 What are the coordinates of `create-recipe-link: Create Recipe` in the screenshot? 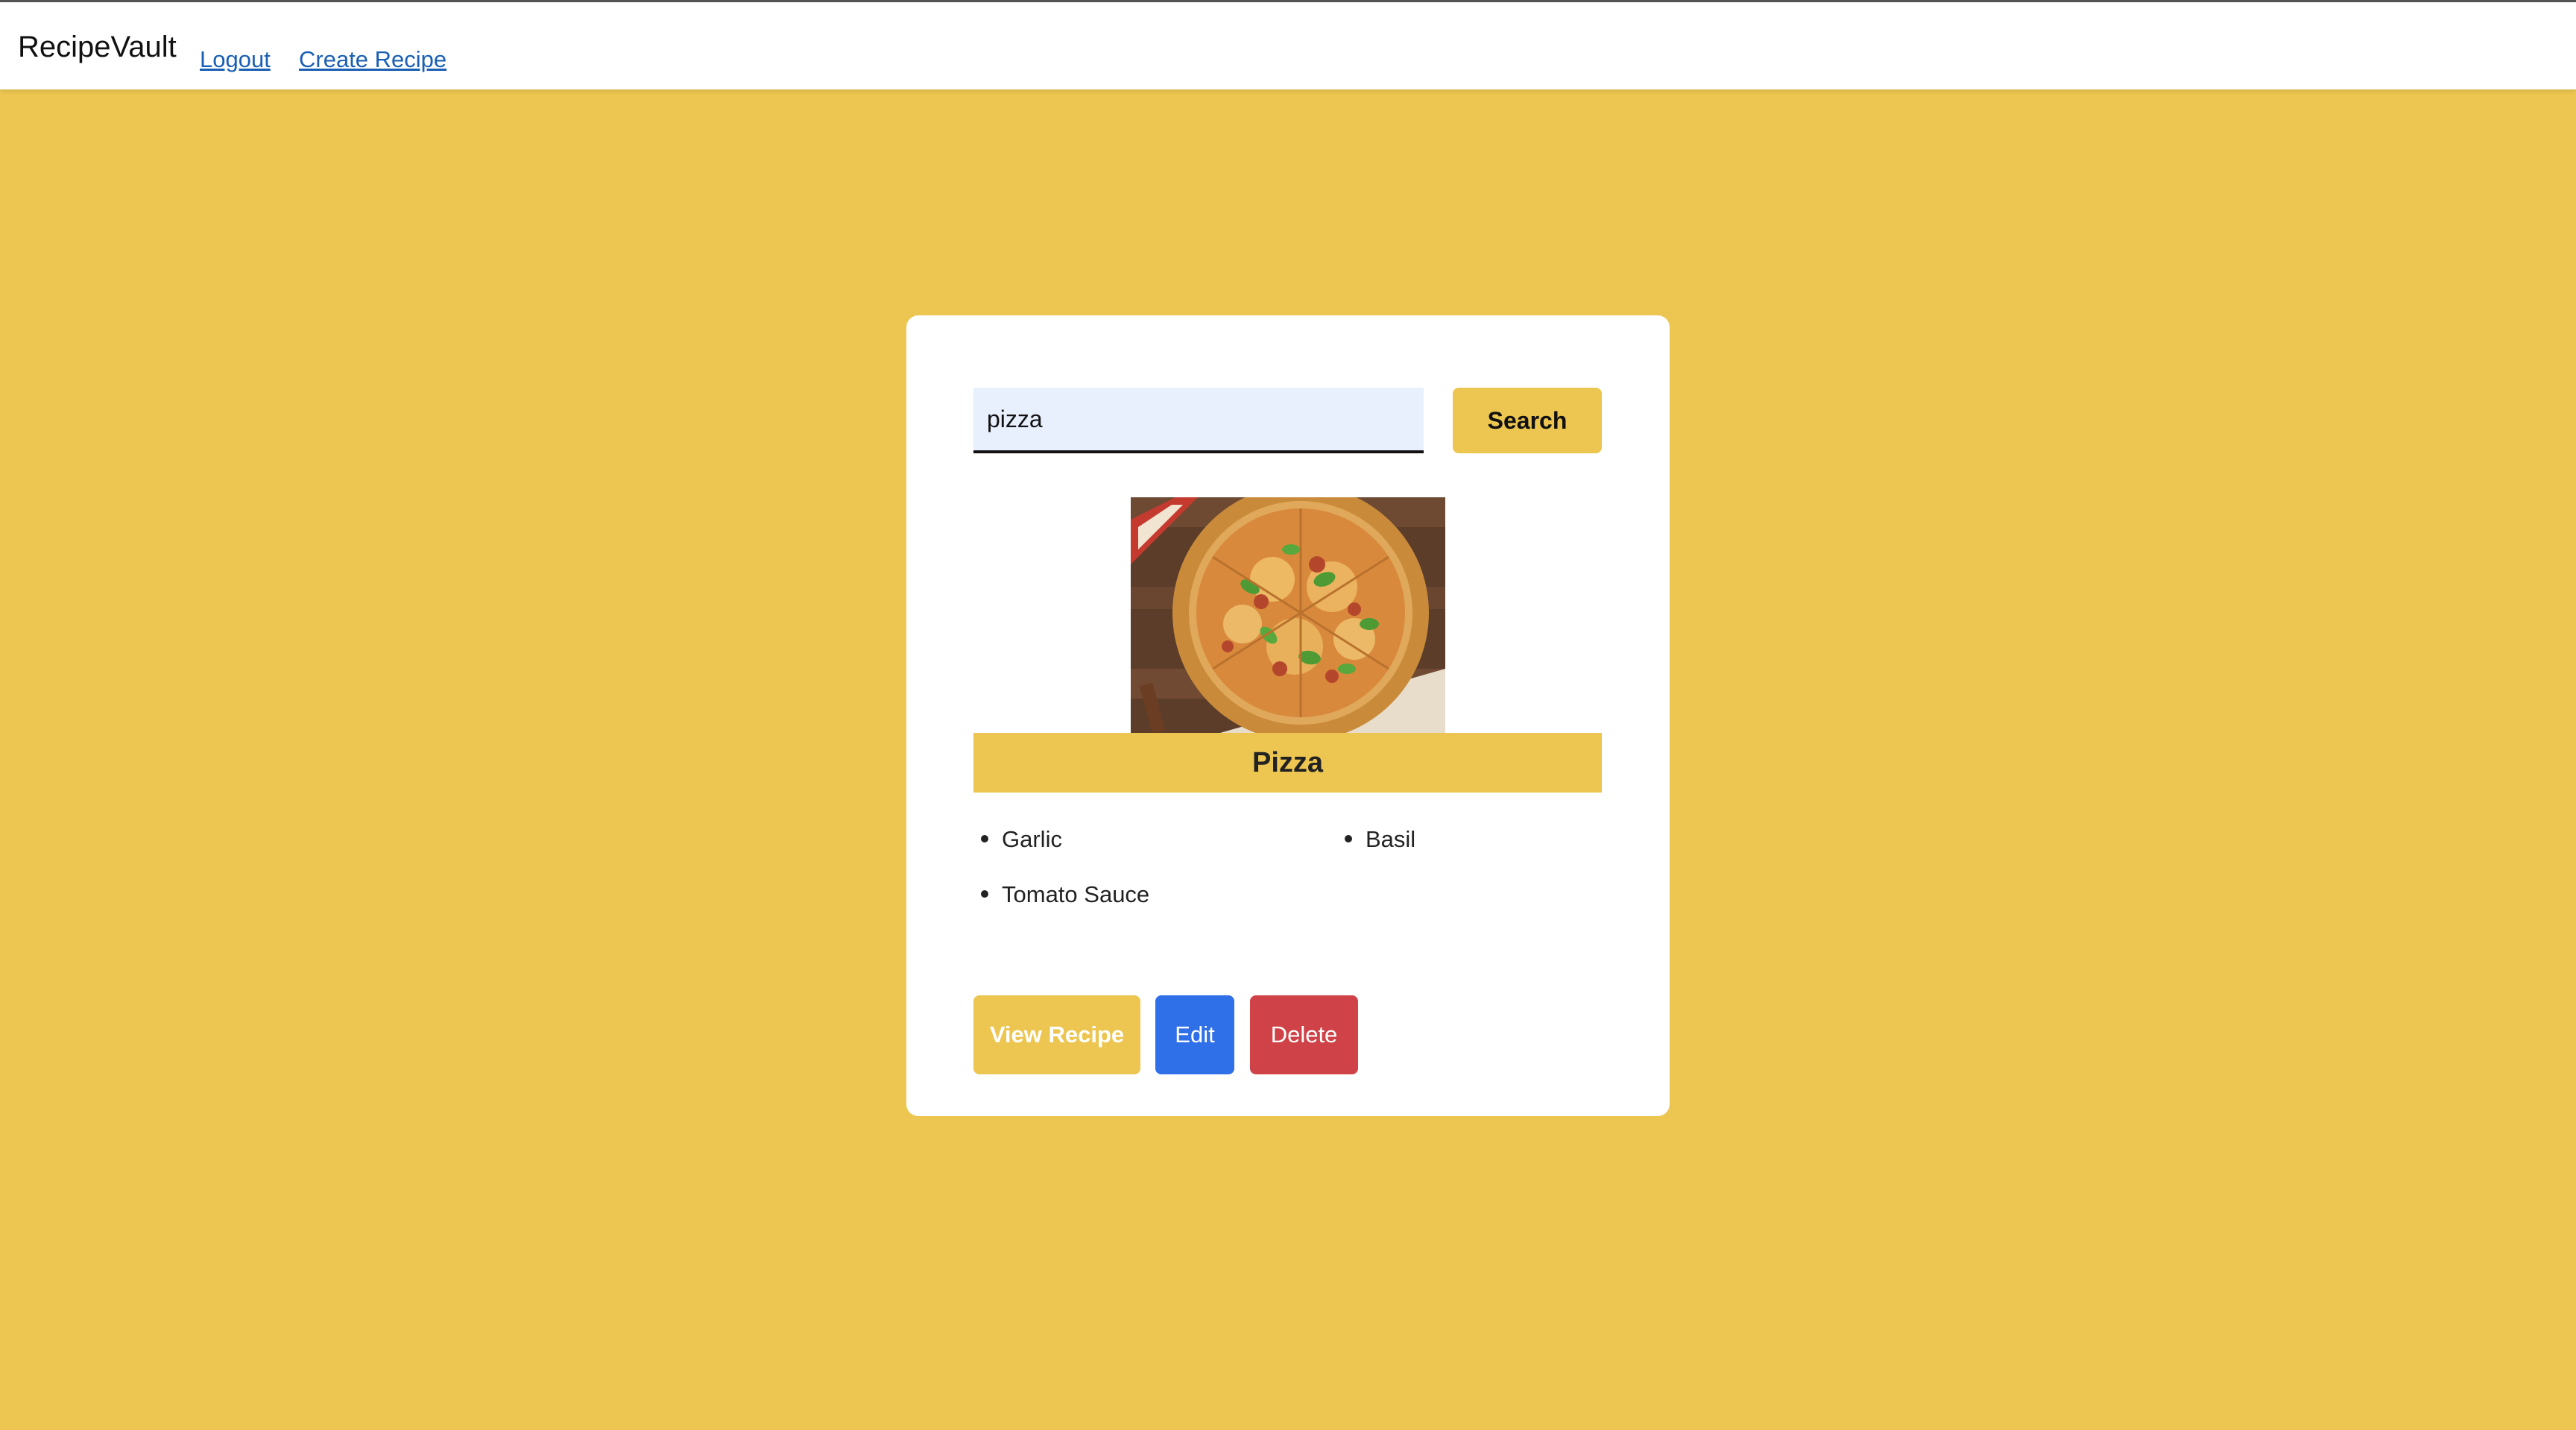 It's located at (372, 59).